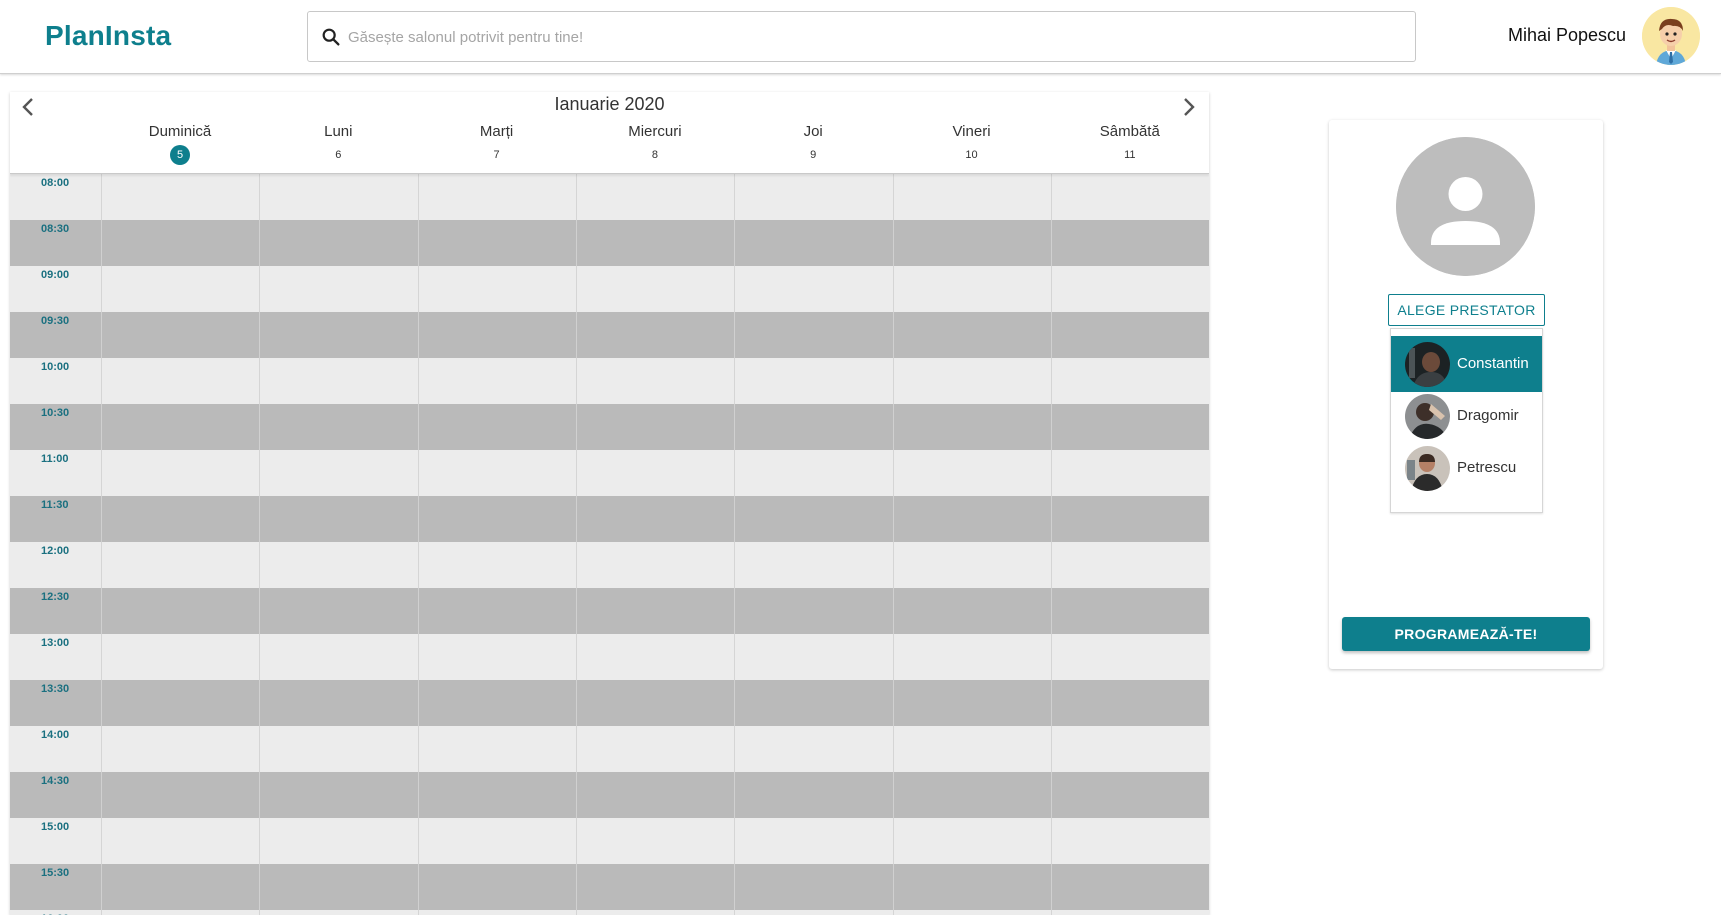 Image resolution: width=1721 pixels, height=915 pixels. What do you see at coordinates (497, 155) in the screenshot?
I see `day-number: 7` at bounding box center [497, 155].